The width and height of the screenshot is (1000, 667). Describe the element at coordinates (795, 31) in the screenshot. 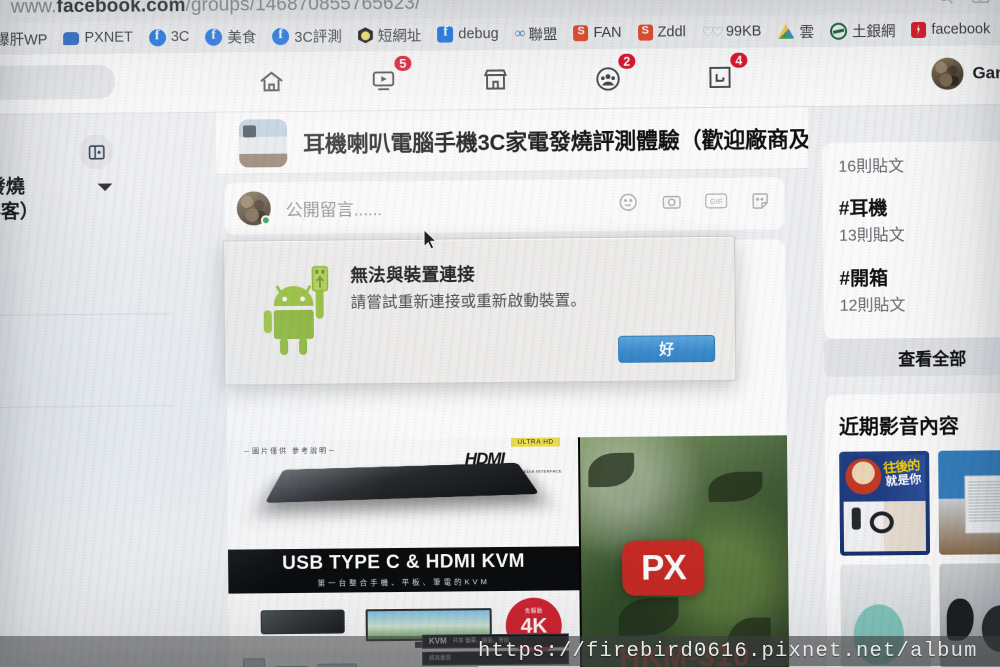

I see `bookmark-item: 雲` at that location.